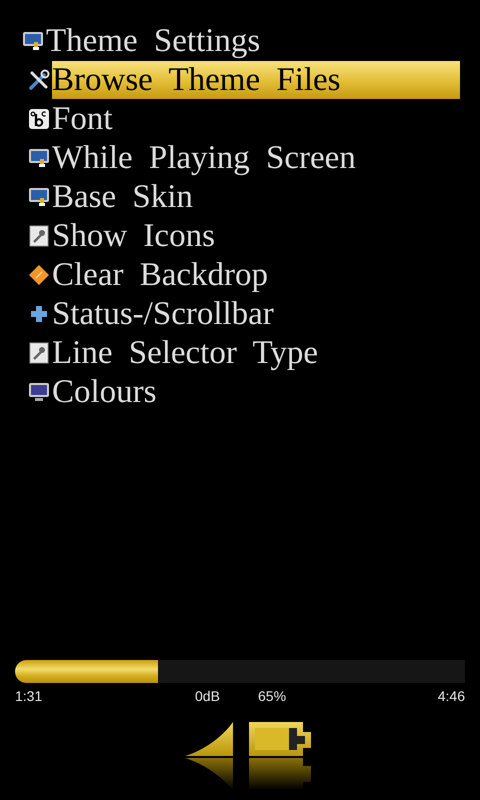  What do you see at coordinates (185, 353) in the screenshot?
I see `menu-item: Line Selector Type` at bounding box center [185, 353].